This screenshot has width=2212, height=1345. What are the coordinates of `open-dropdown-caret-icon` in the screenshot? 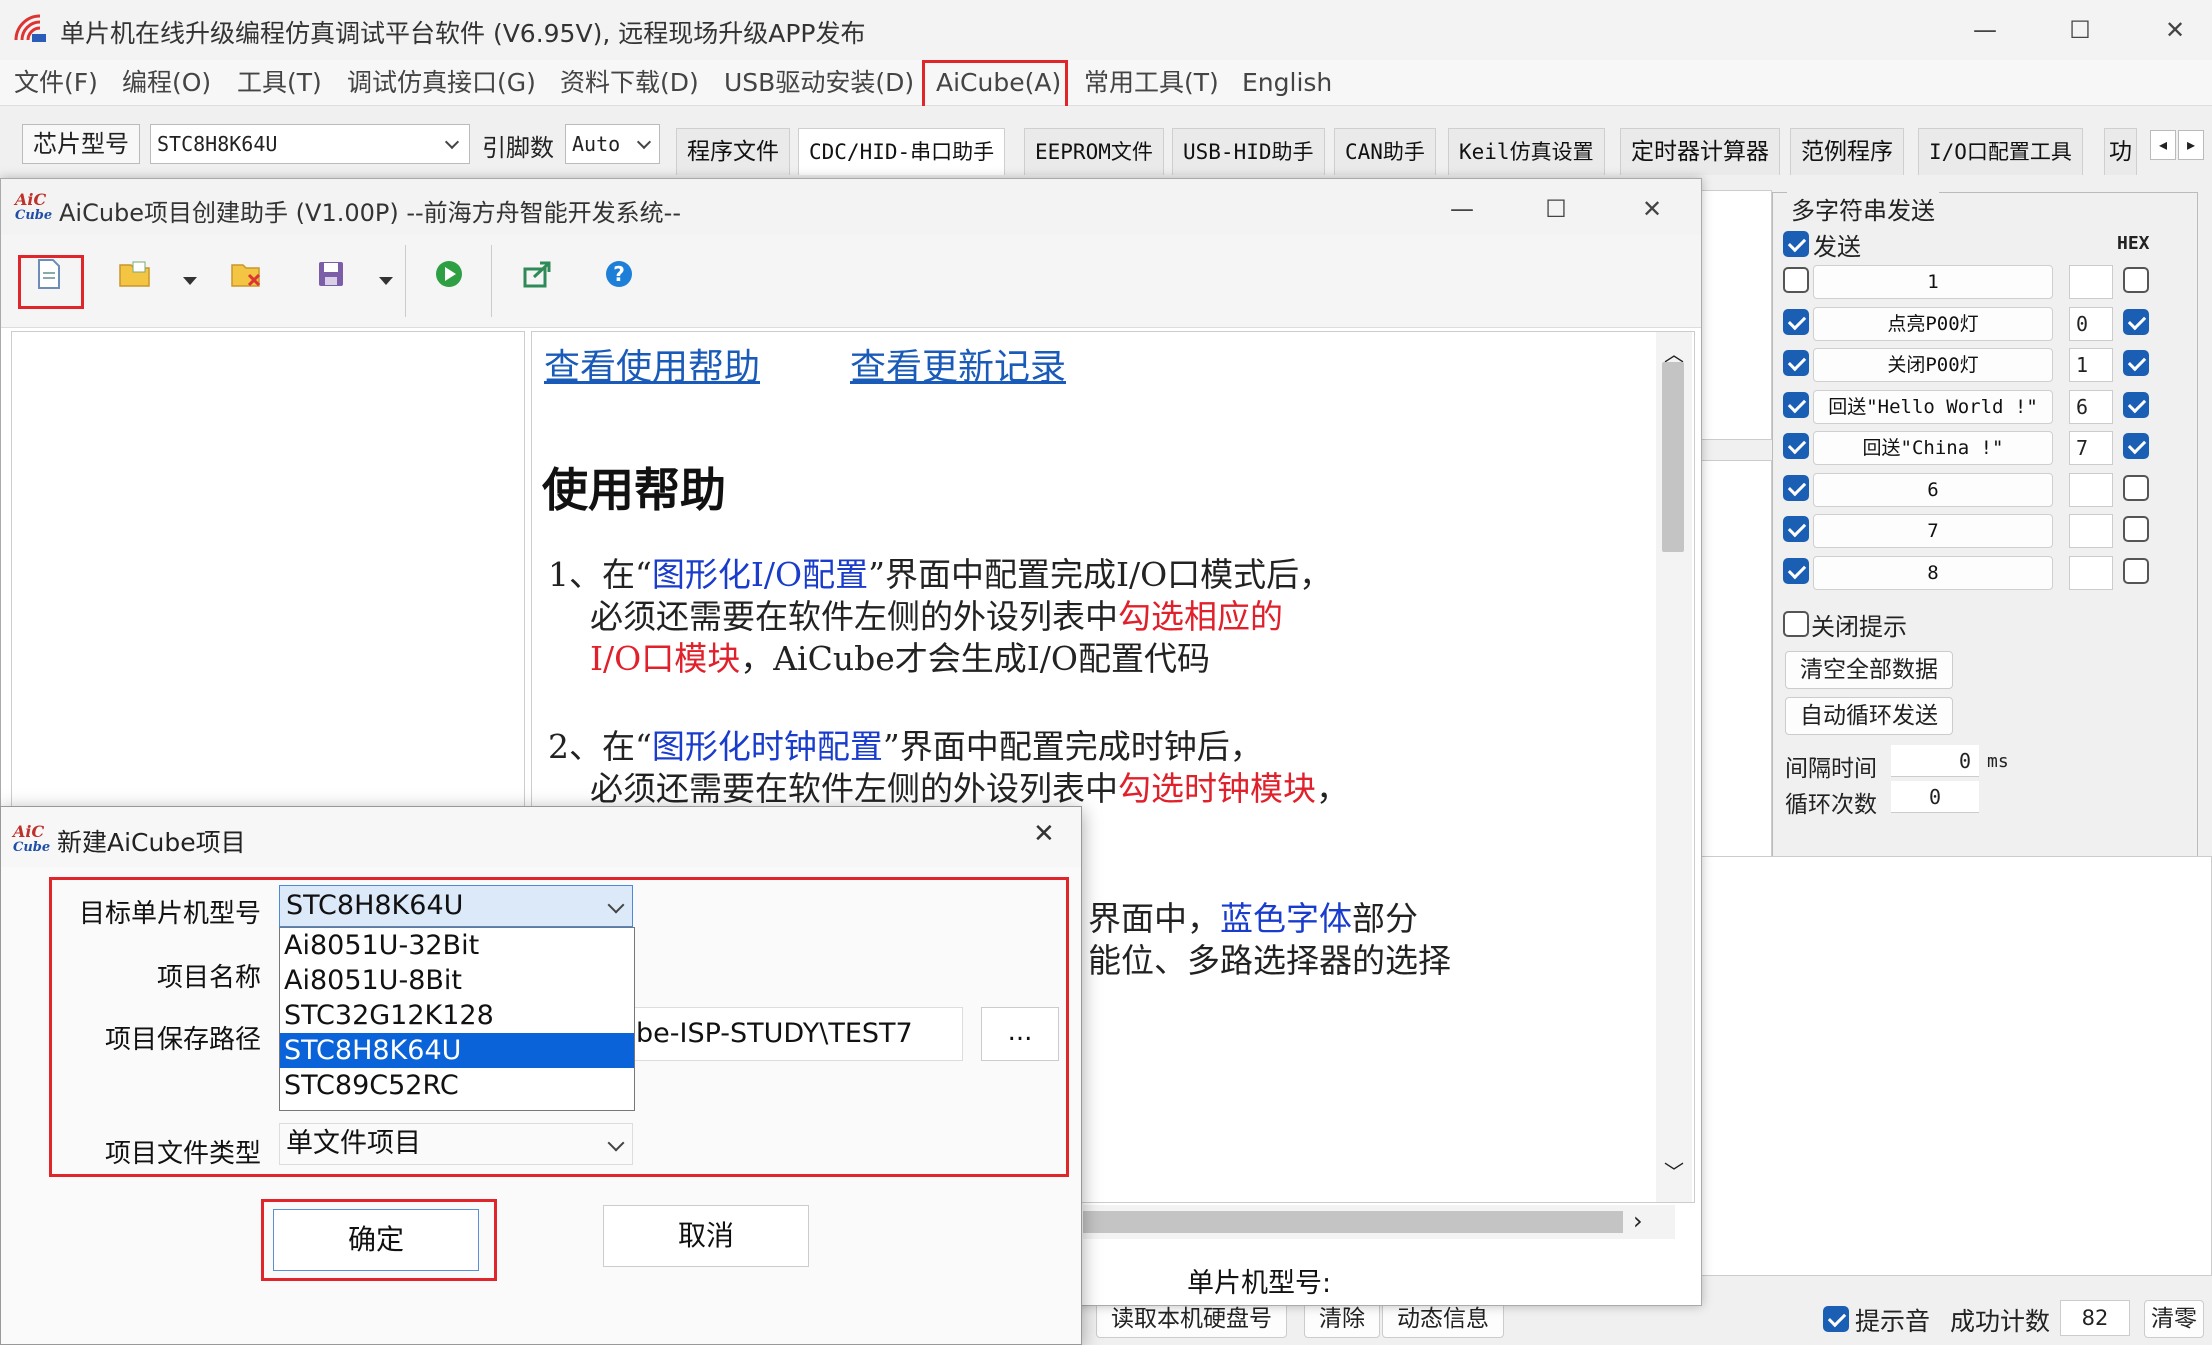 It's located at (190, 281).